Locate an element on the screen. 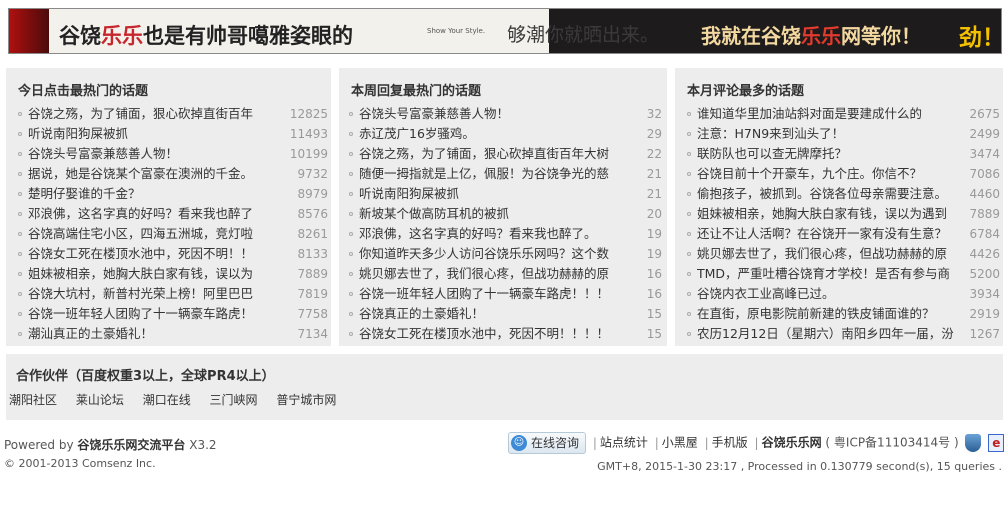  topic-link: 还让不让人活啊？在谷饶开一家有没有生意？ is located at coordinates (828, 234).